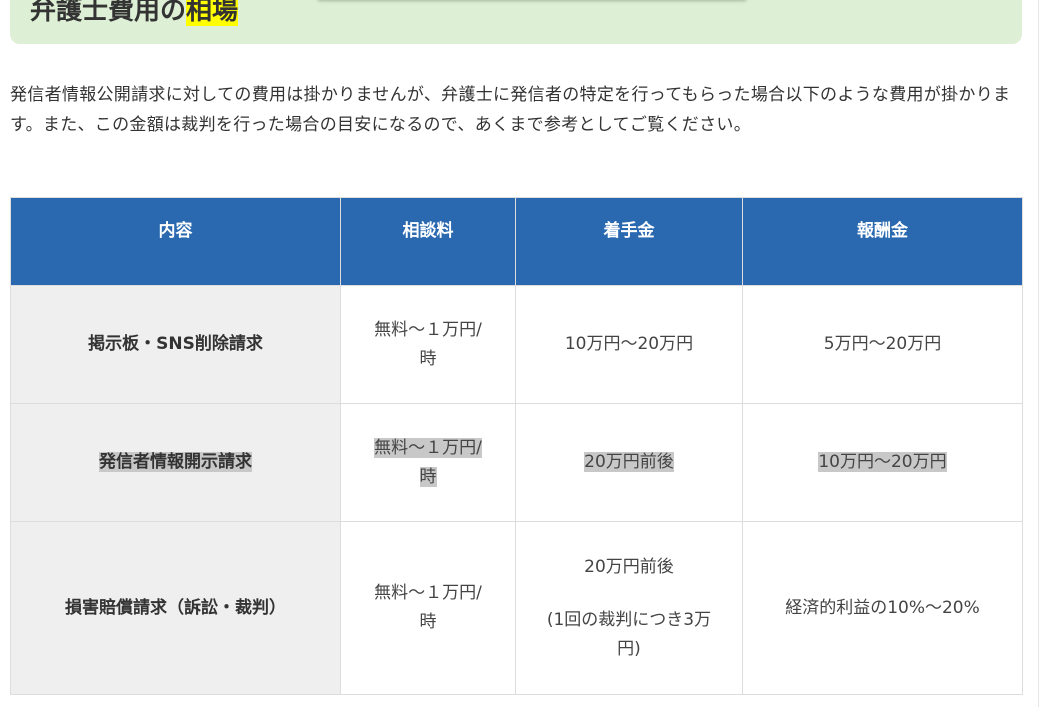  I want to click on header-retainer-fee: 着手金, so click(629, 241).